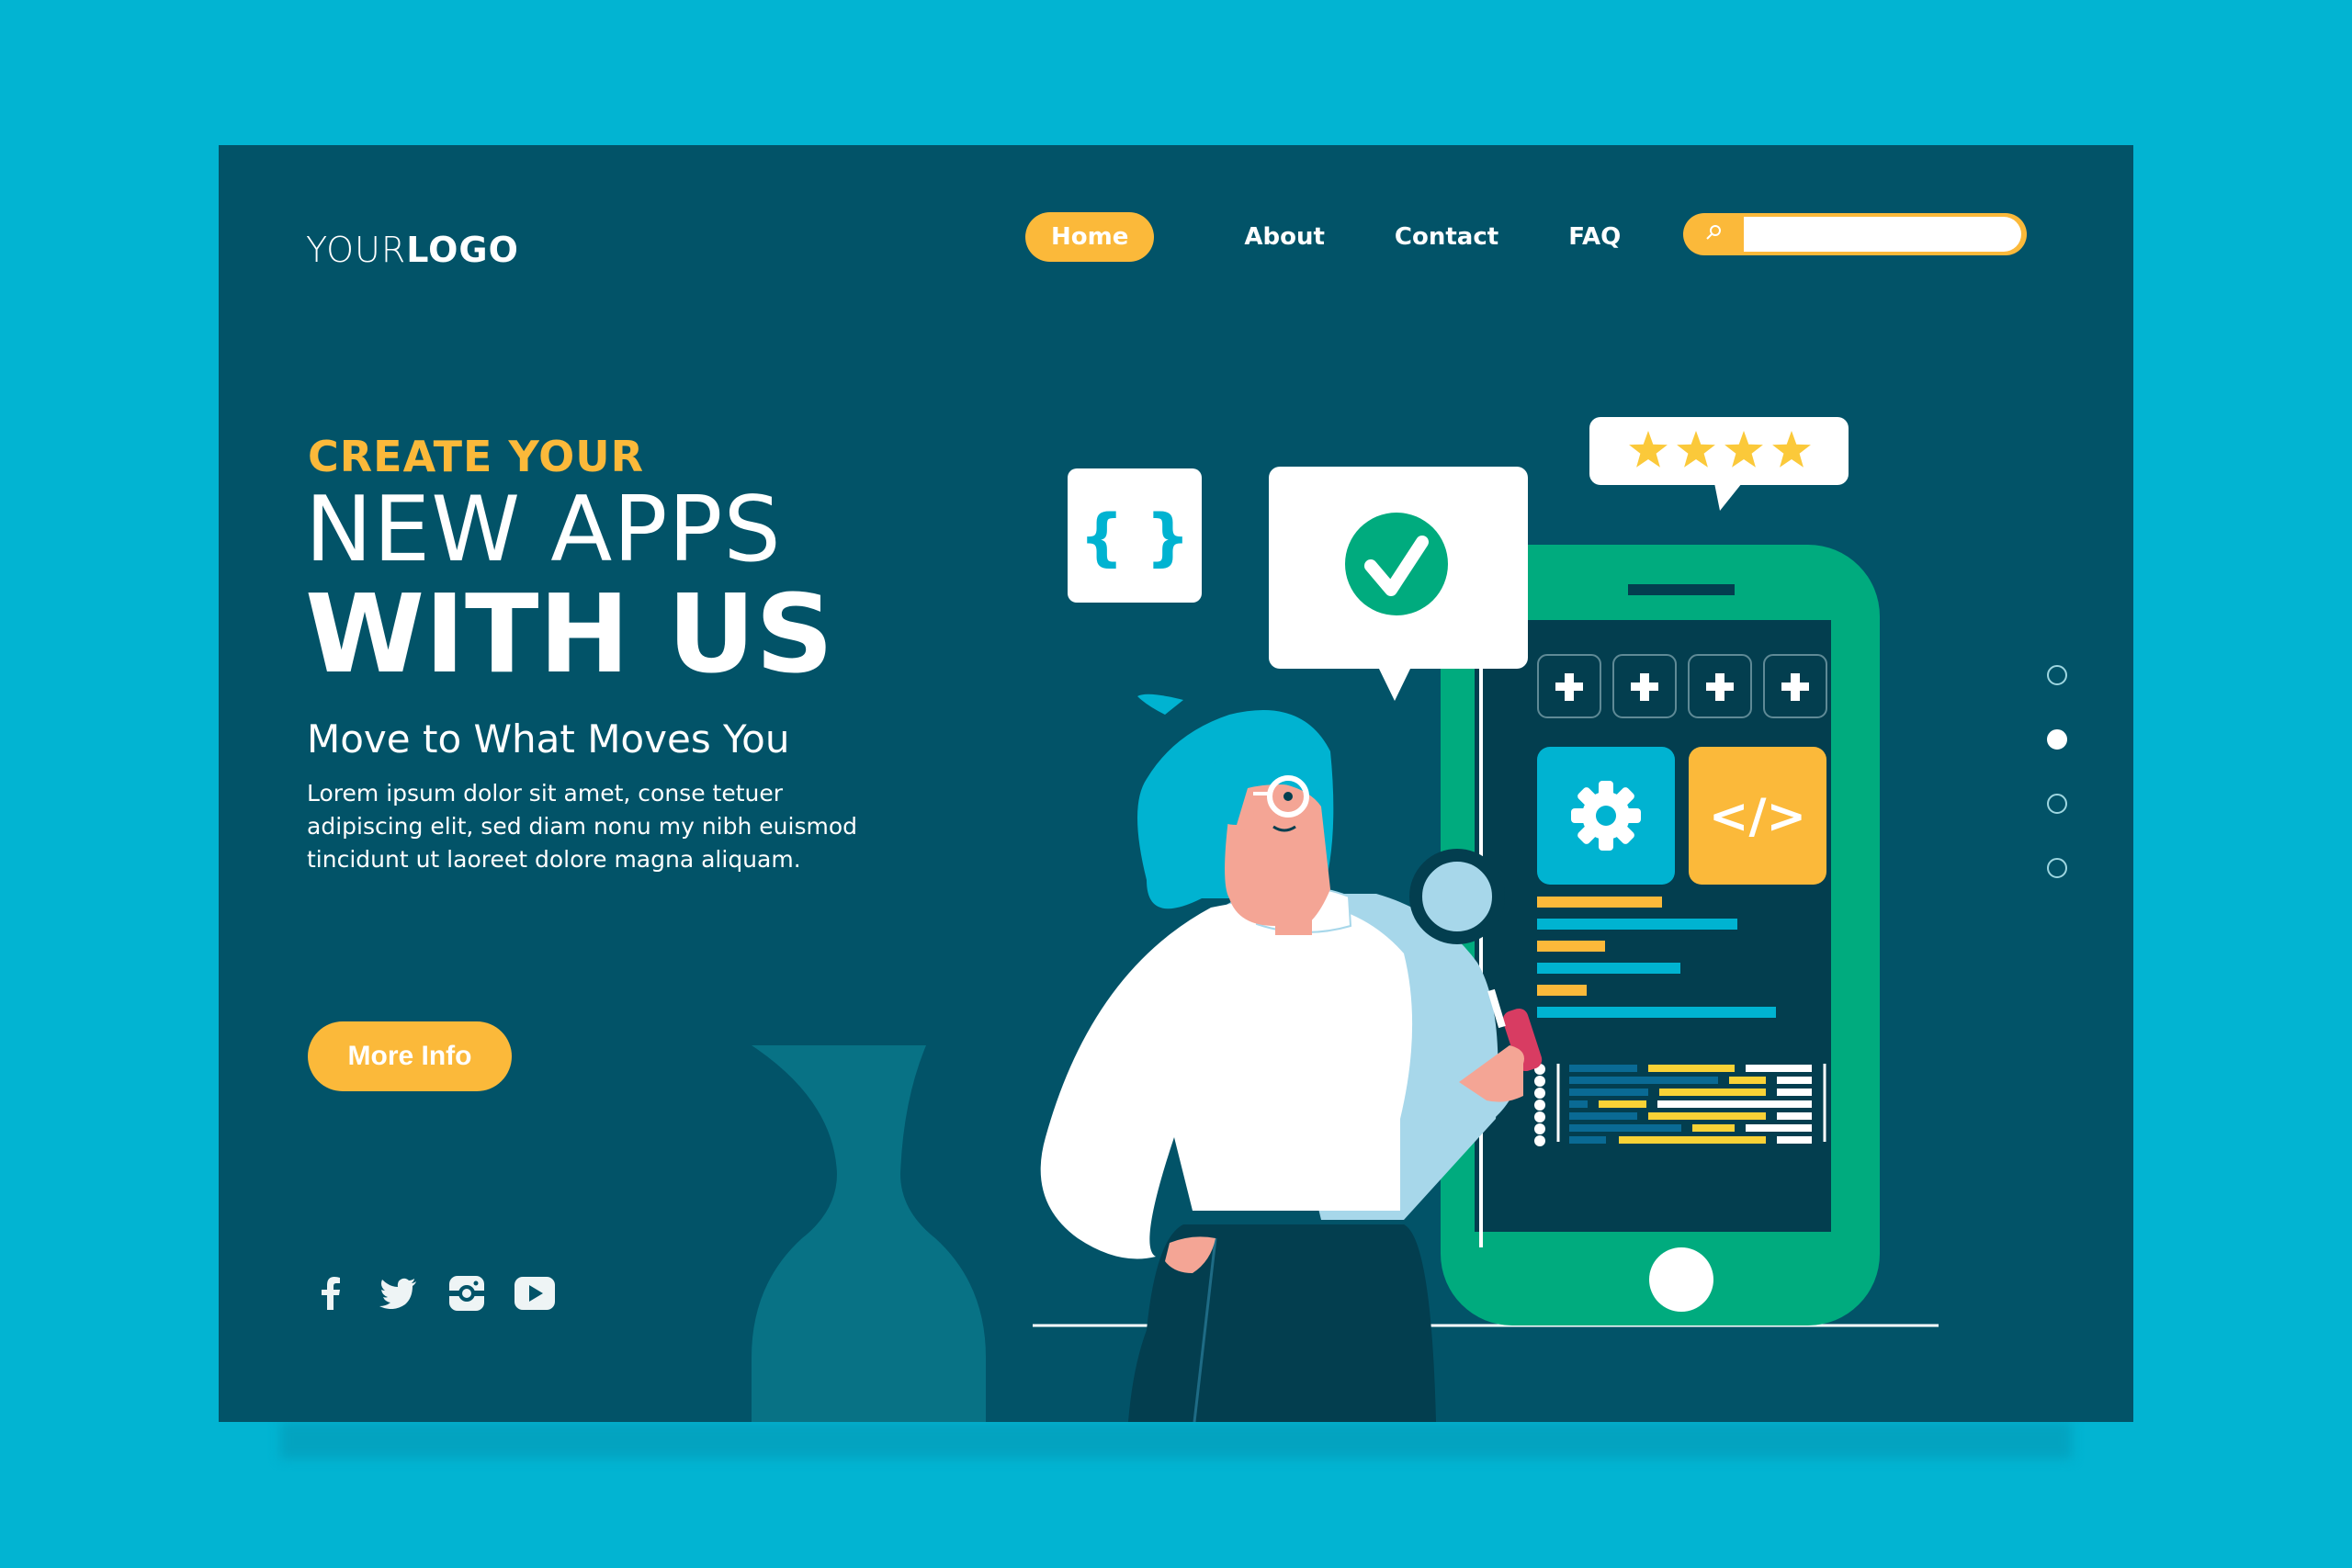 Image resolution: width=2352 pixels, height=1568 pixels. I want to click on search-bar, so click(1855, 234).